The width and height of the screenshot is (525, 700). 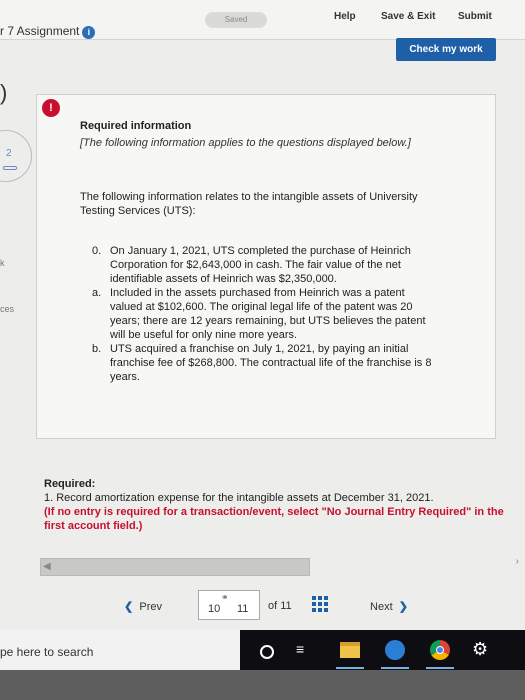 I want to click on left-edge-frag-ces: ces, so click(x=7, y=309).